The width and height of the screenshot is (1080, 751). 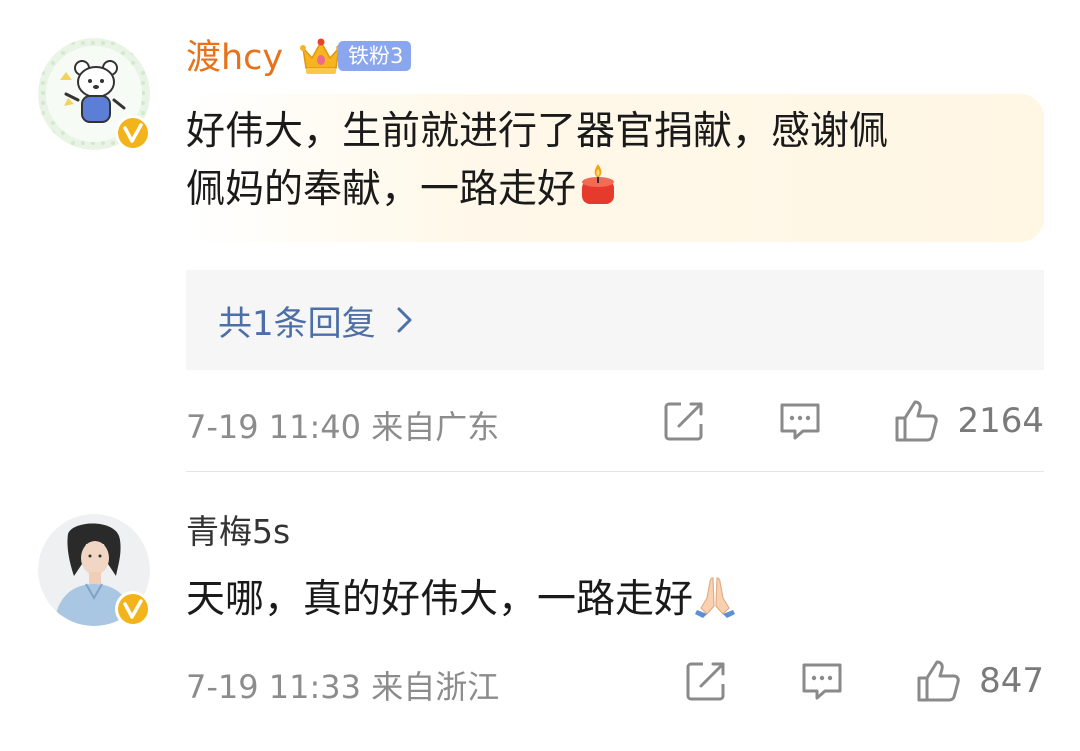 I want to click on comment-text-line: 佩妈的奉献，一路走好, so click(x=537, y=189).